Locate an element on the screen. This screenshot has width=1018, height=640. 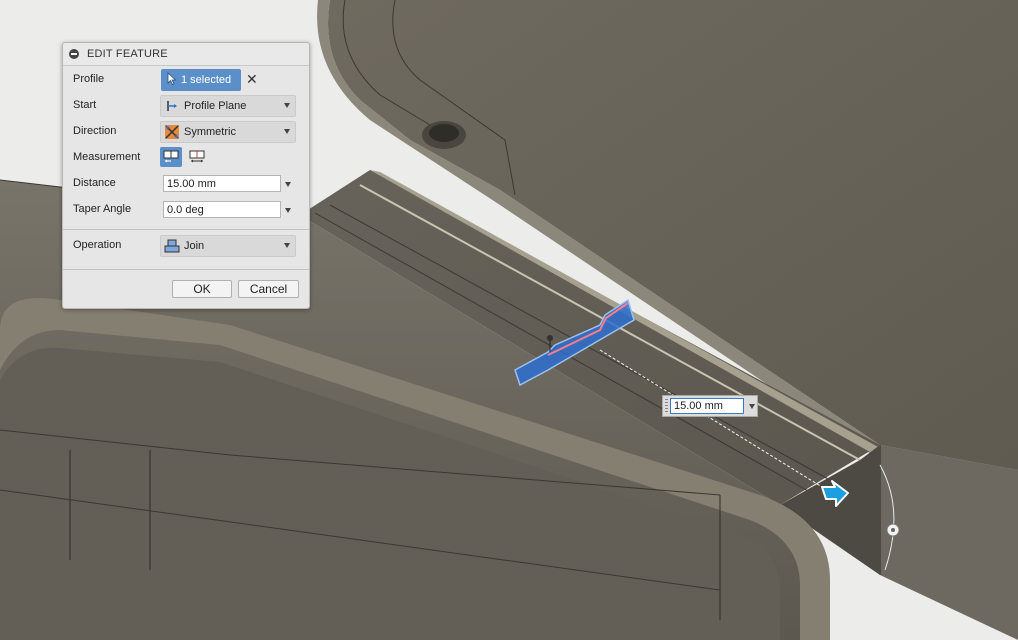
operation-row: Operation Join is located at coordinates (186, 246).